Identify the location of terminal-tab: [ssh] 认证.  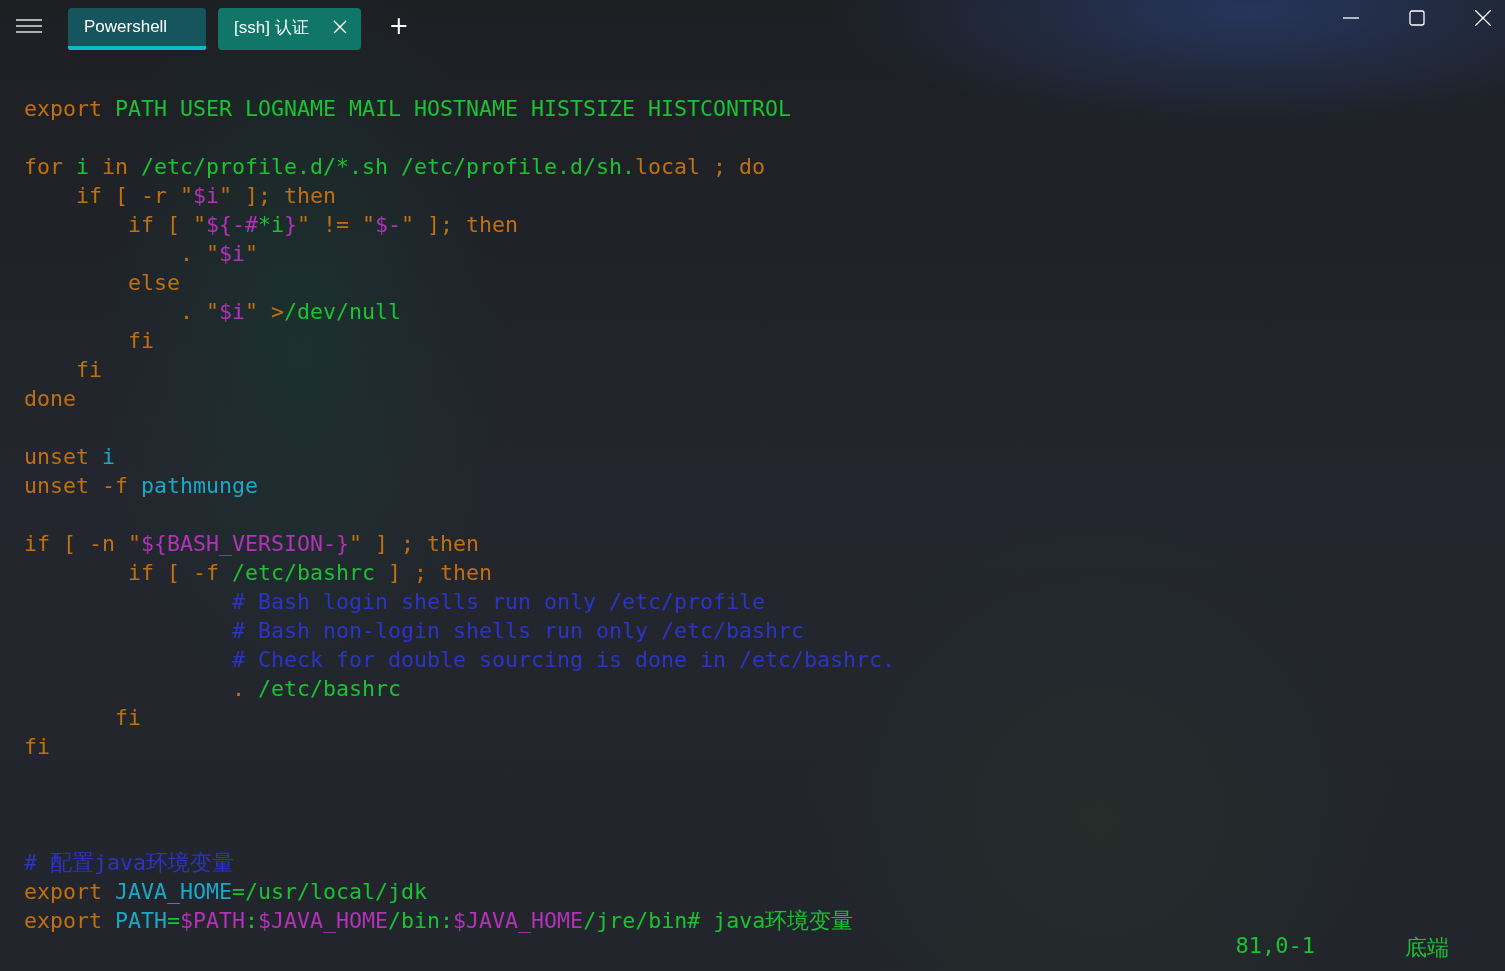
(289, 29).